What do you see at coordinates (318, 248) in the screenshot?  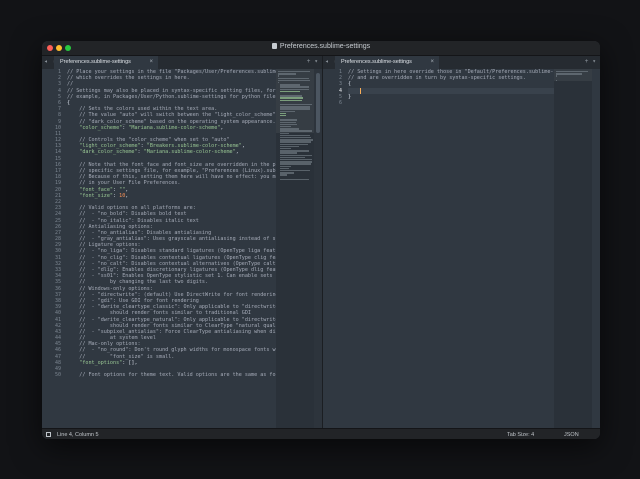 I see `vertical-scrollbar` at bounding box center [318, 248].